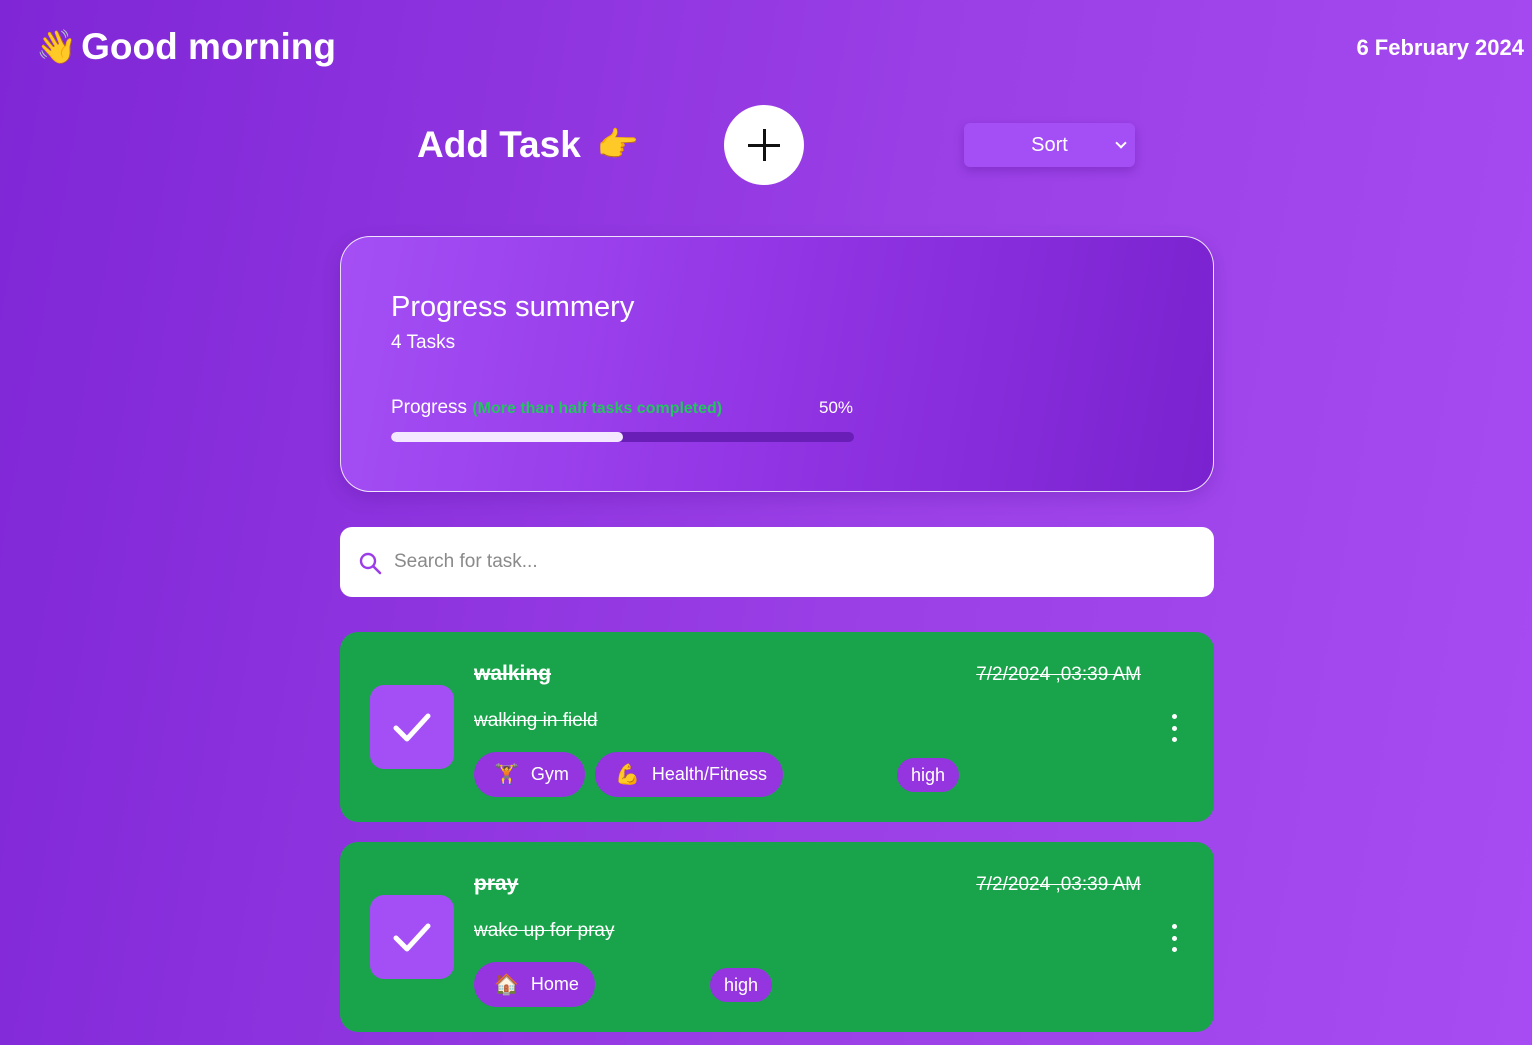 This screenshot has height=1045, width=1532. What do you see at coordinates (554, 984) in the screenshot?
I see `category-label: Home` at bounding box center [554, 984].